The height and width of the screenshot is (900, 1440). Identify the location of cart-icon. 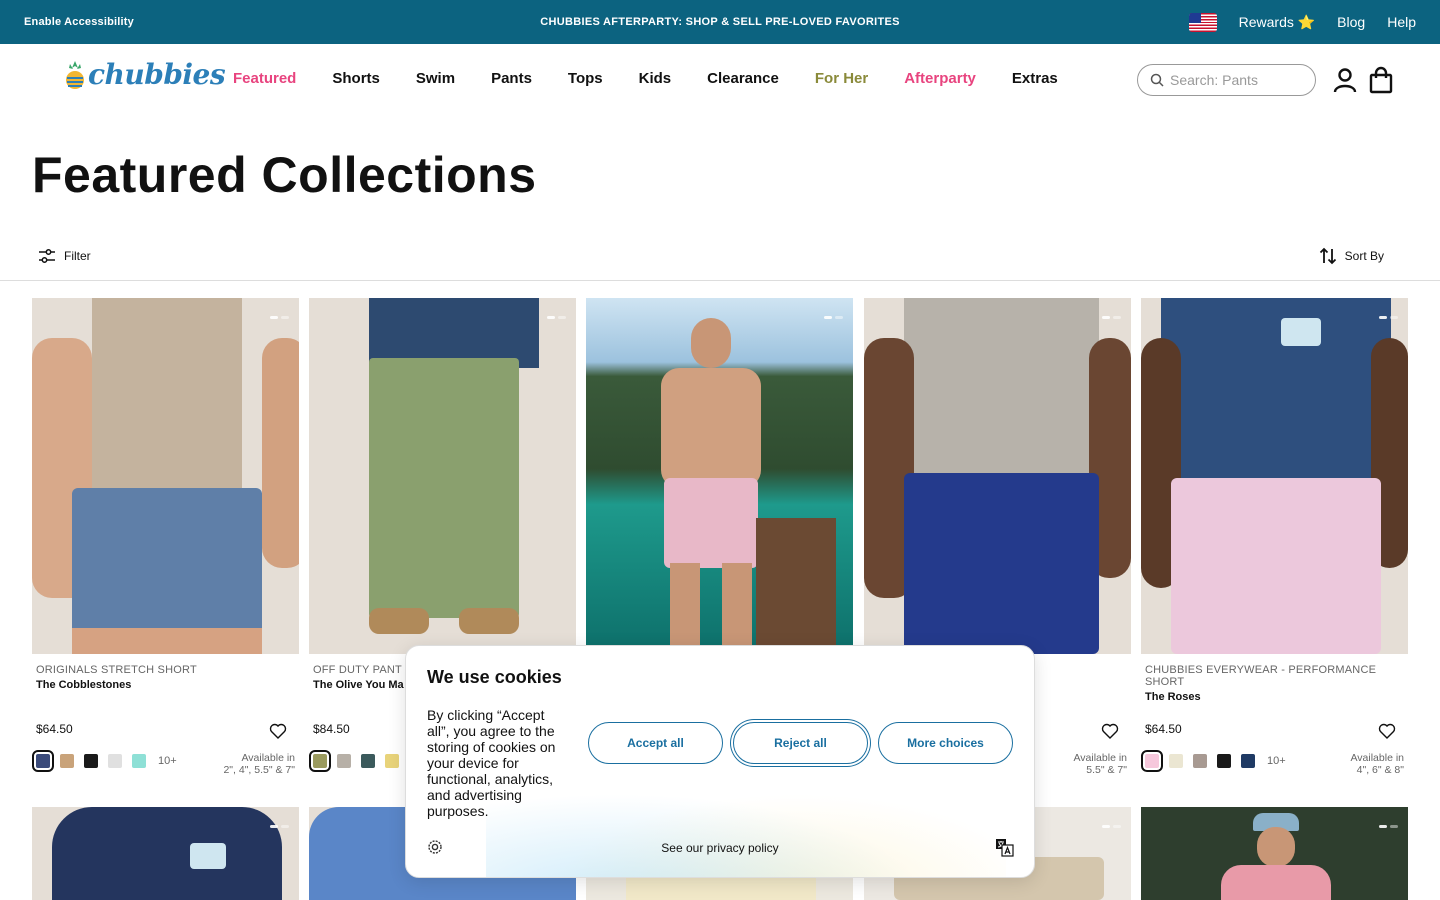
(1381, 80).